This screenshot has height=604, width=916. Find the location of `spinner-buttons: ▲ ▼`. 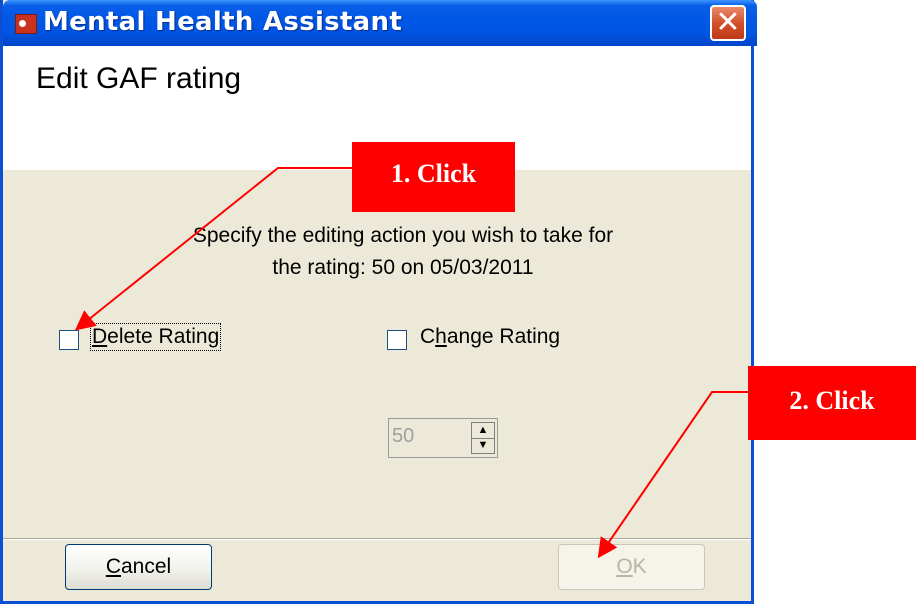

spinner-buttons: ▲ ▼ is located at coordinates (483, 438).